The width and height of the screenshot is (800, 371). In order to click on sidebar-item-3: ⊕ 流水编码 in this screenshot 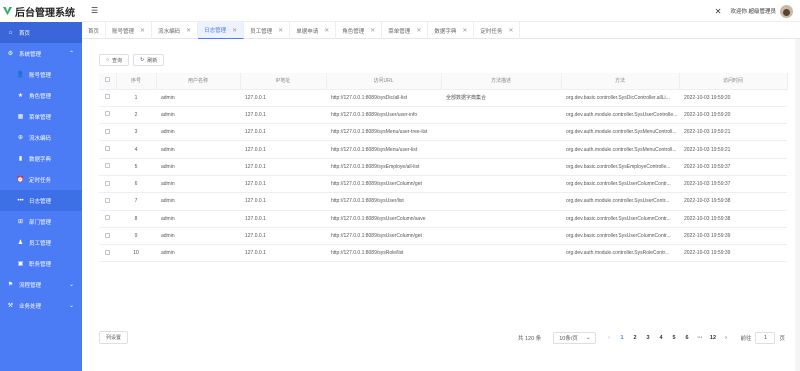, I will do `click(41, 137)`.